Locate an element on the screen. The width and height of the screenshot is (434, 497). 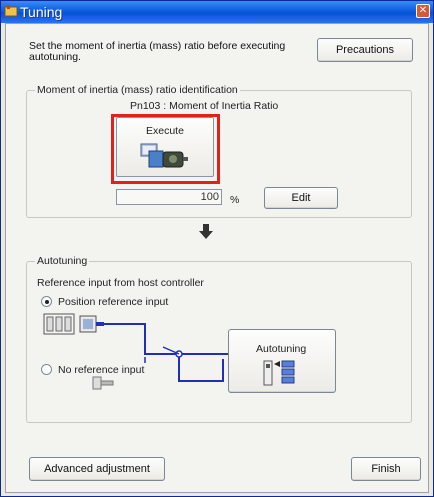
reference-wiring-diagram is located at coordinates (173, 352).